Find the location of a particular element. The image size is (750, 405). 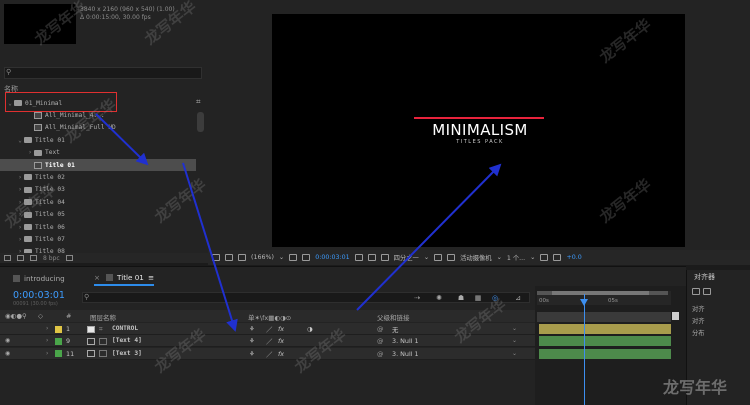

layer-name: [Text 3] is located at coordinates (127, 353).